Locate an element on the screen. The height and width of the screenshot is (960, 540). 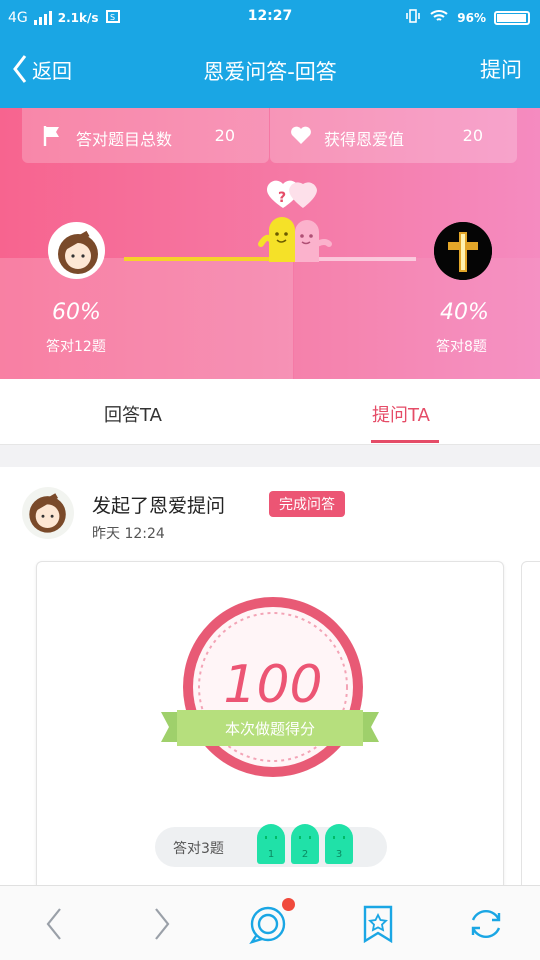
notification-dot is located at coordinates (288, 904).